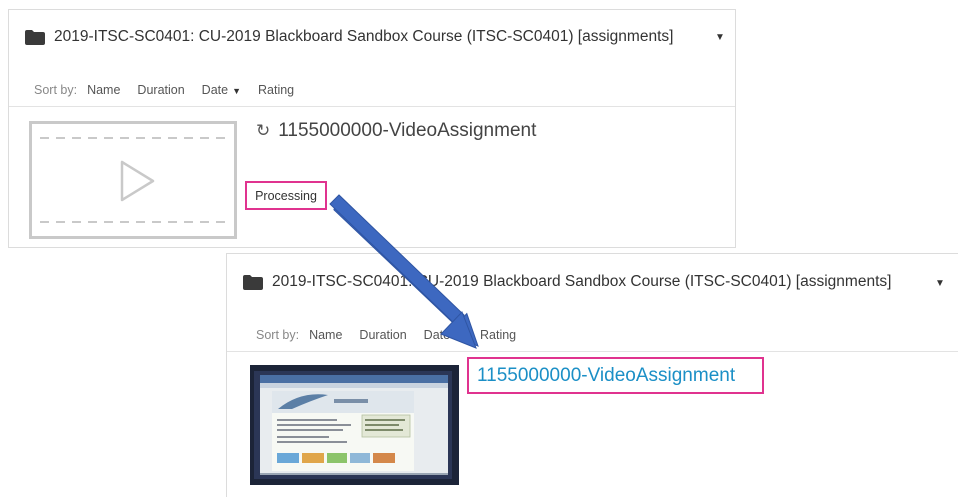 The width and height of the screenshot is (958, 497). I want to click on entry-title-processing: ↻ 1155000000-VideoAssignment, so click(396, 131).